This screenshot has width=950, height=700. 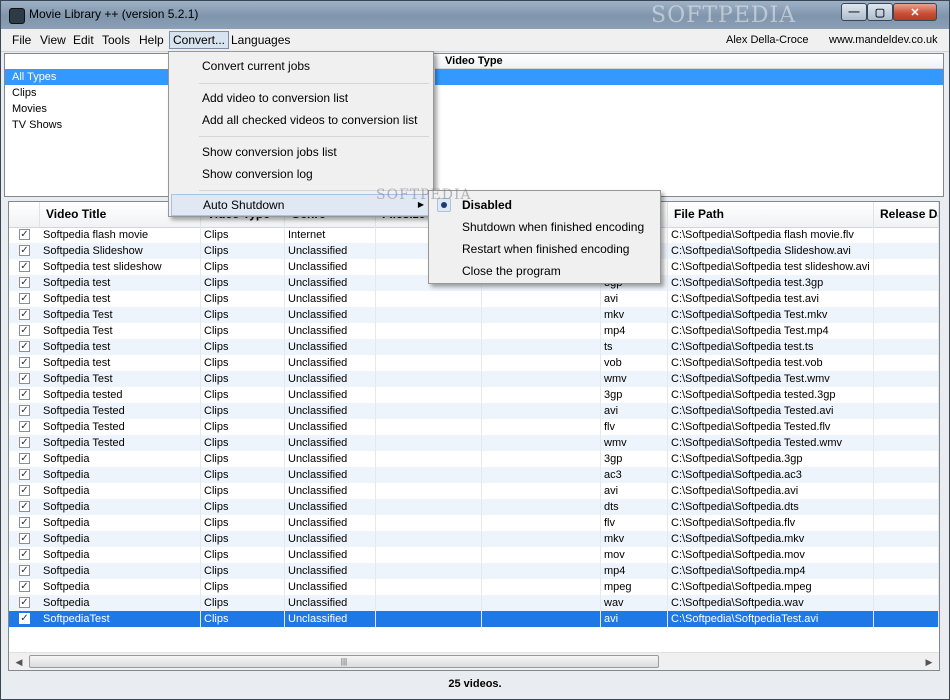 What do you see at coordinates (771, 214) in the screenshot?
I see `col-file-path: File Path` at bounding box center [771, 214].